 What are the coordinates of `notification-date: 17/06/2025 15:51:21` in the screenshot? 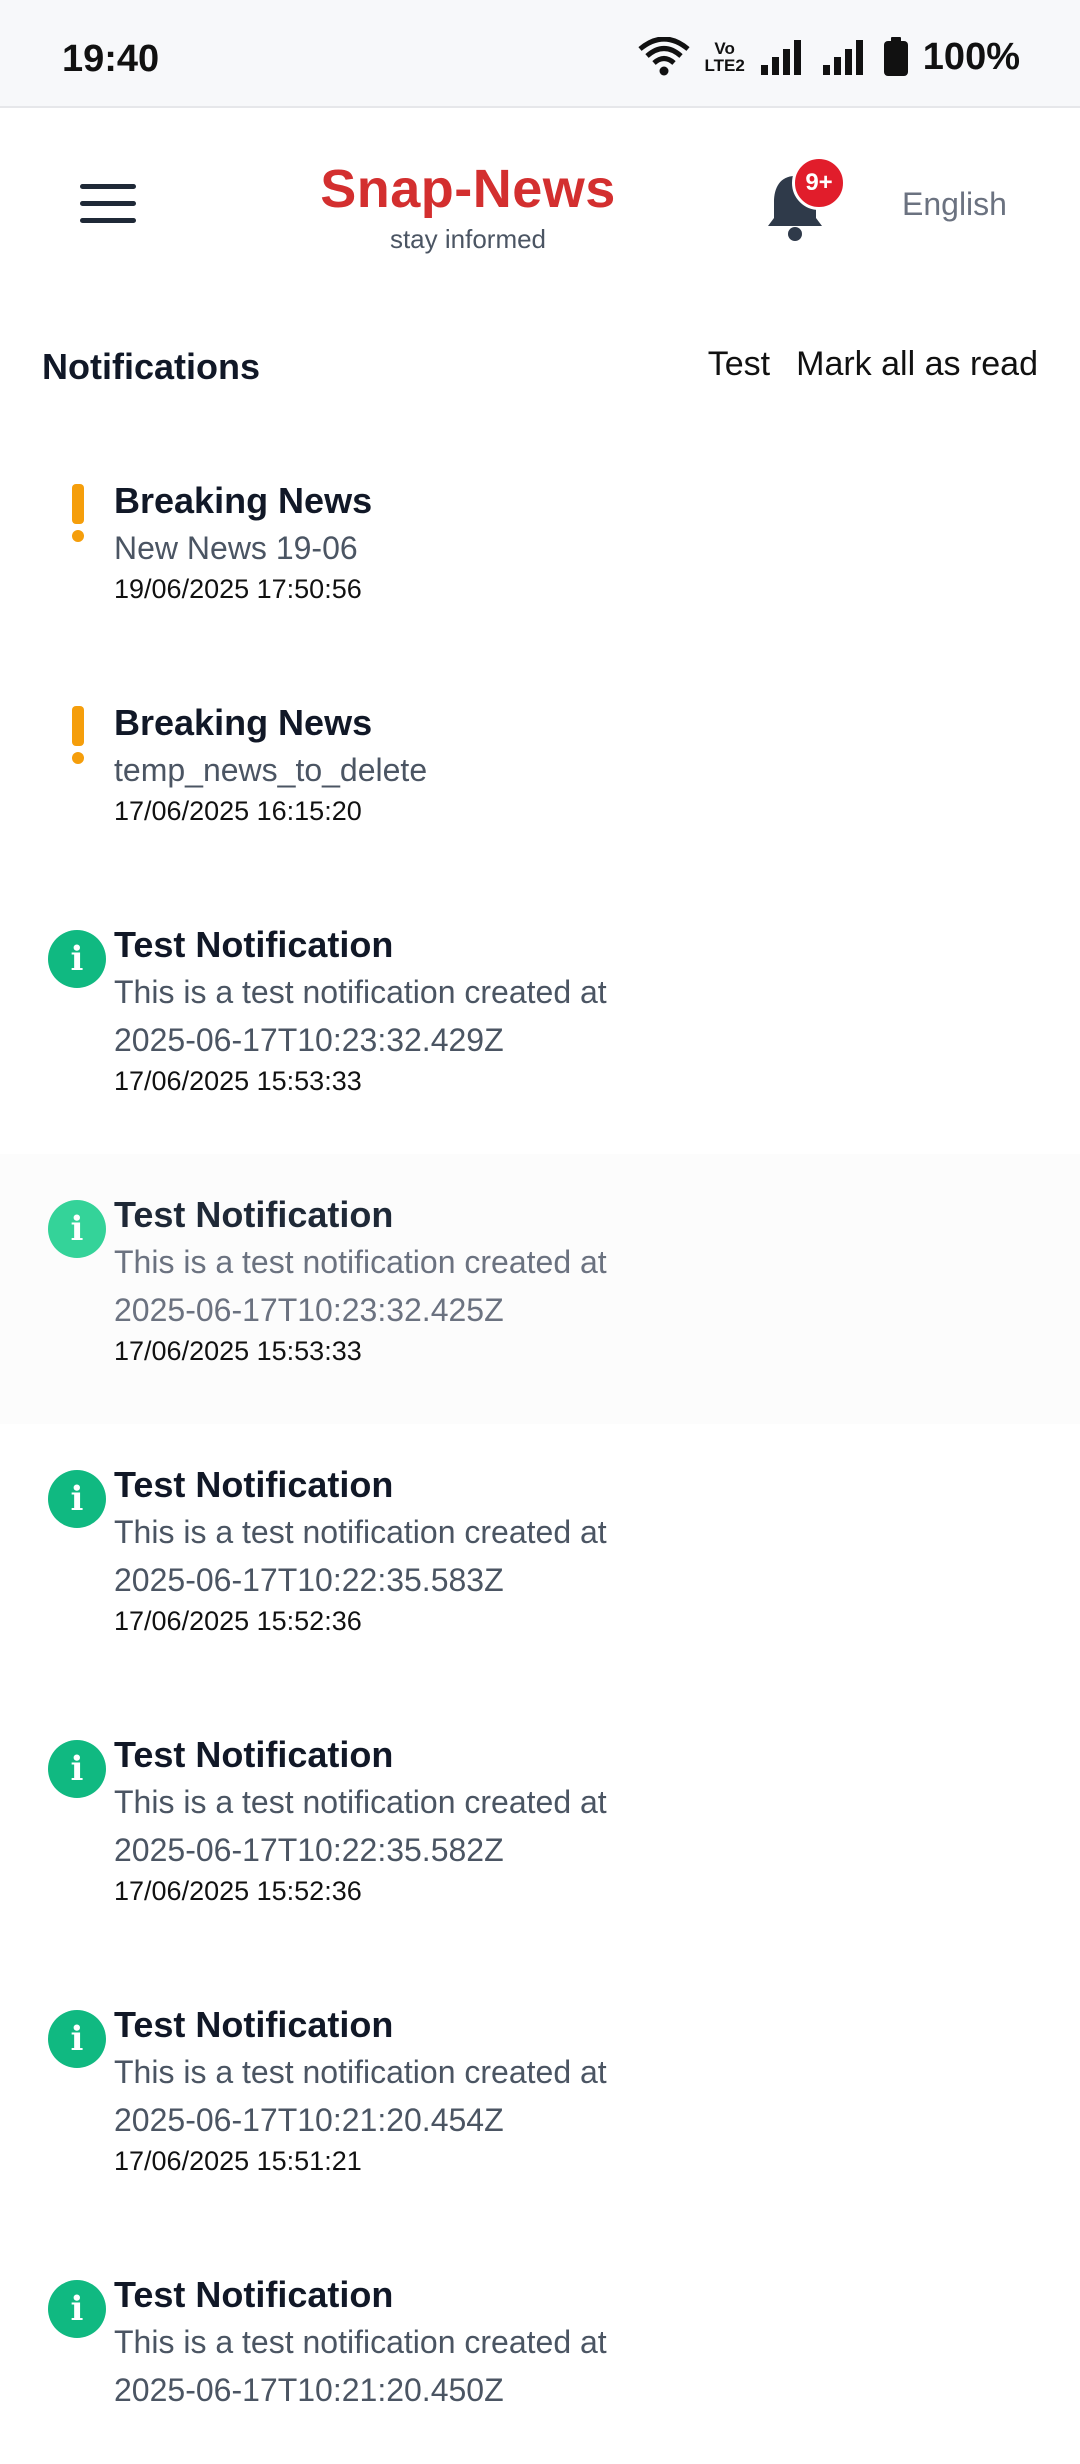 It's located at (238, 2161).